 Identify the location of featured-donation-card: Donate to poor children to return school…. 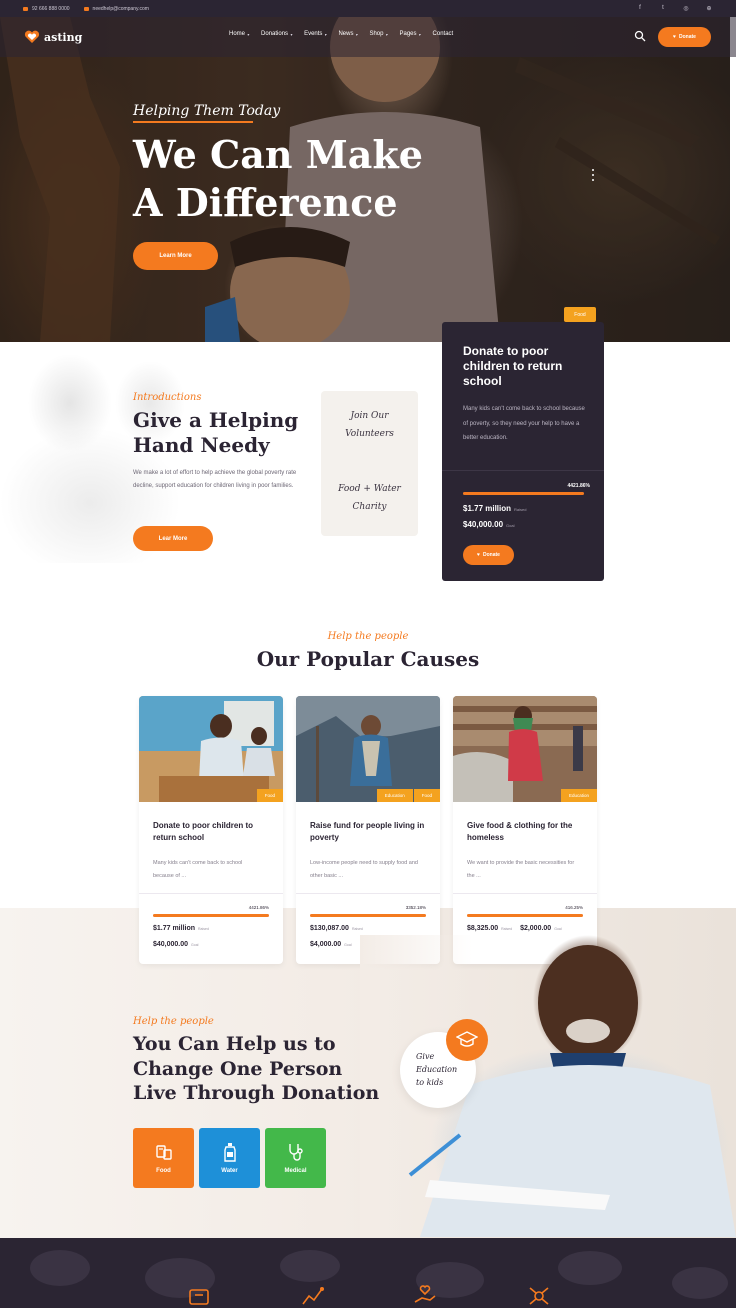
(523, 451).